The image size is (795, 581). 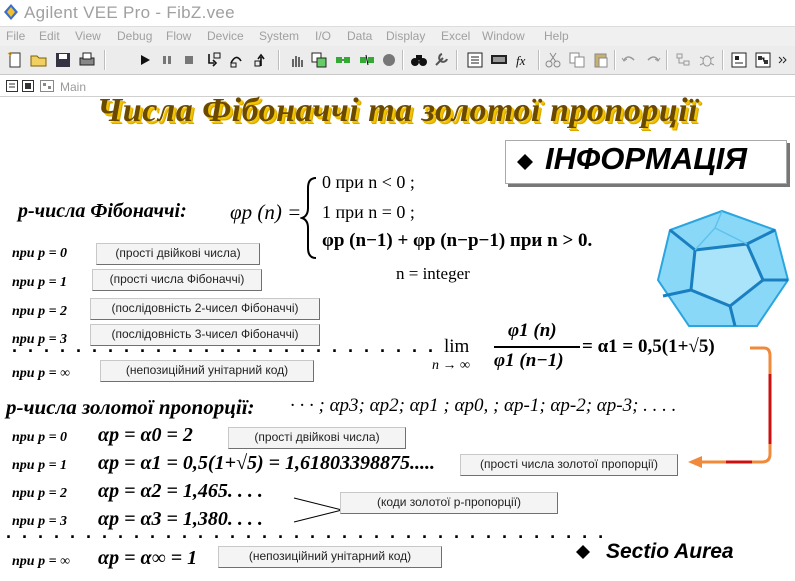 I want to click on stop-icon, so click(x=189, y=60).